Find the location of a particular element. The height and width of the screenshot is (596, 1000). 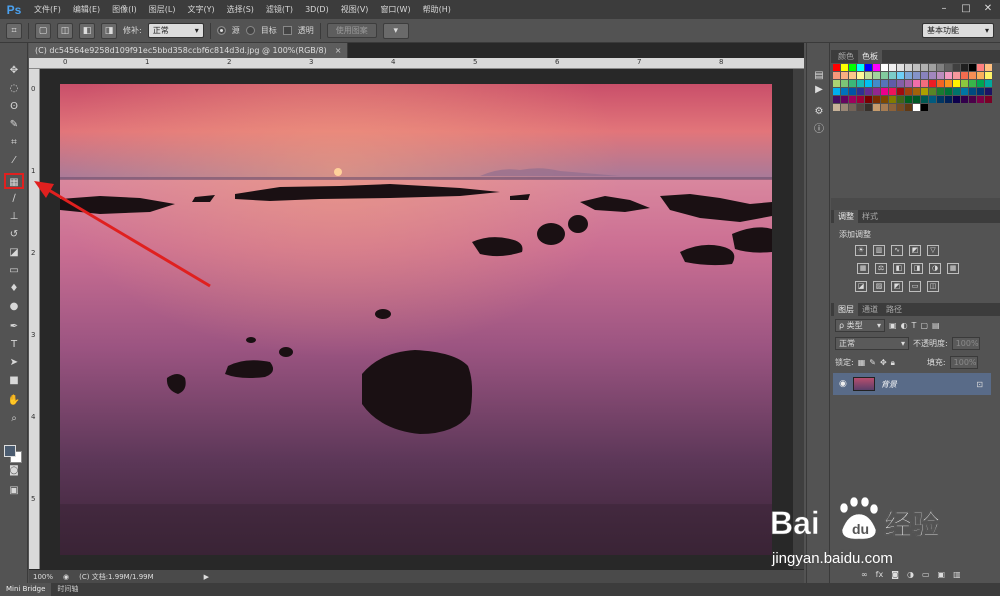

lock-transparent-icon: ▦ is located at coordinates (862, 362).